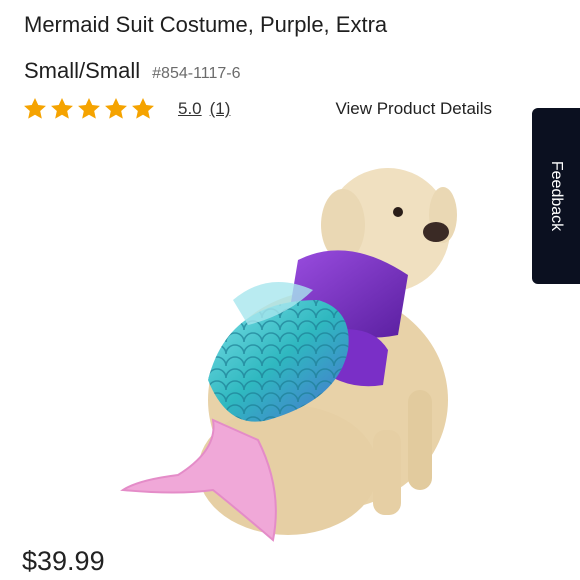  What do you see at coordinates (196, 73) in the screenshot?
I see `product-sku: #854-1117-6` at bounding box center [196, 73].